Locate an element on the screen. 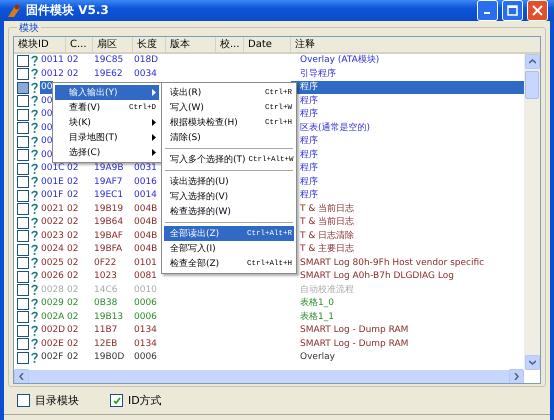 Image resolution: width=554 pixels, height=420 pixels. menu-item: 清除(S) is located at coordinates (229, 137).